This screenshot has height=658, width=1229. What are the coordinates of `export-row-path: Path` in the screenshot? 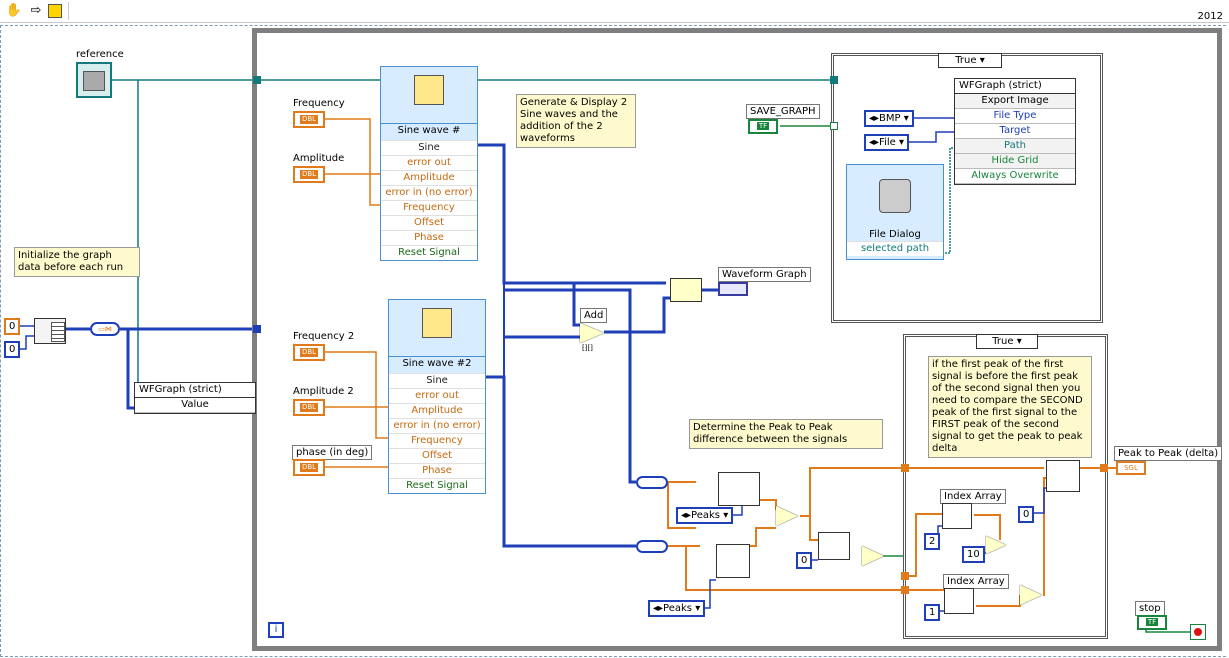 It's located at (1015, 146).